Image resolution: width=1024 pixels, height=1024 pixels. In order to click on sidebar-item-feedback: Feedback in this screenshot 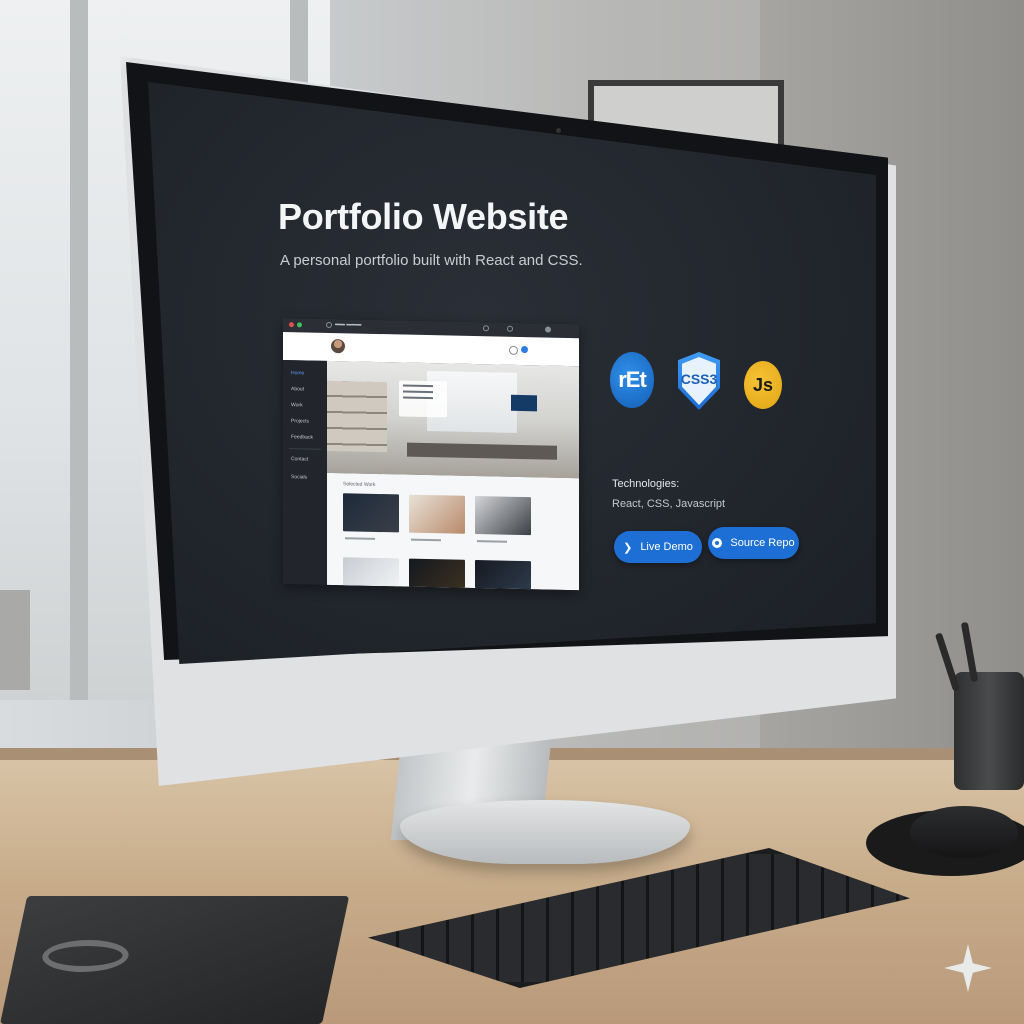, I will do `click(302, 437)`.